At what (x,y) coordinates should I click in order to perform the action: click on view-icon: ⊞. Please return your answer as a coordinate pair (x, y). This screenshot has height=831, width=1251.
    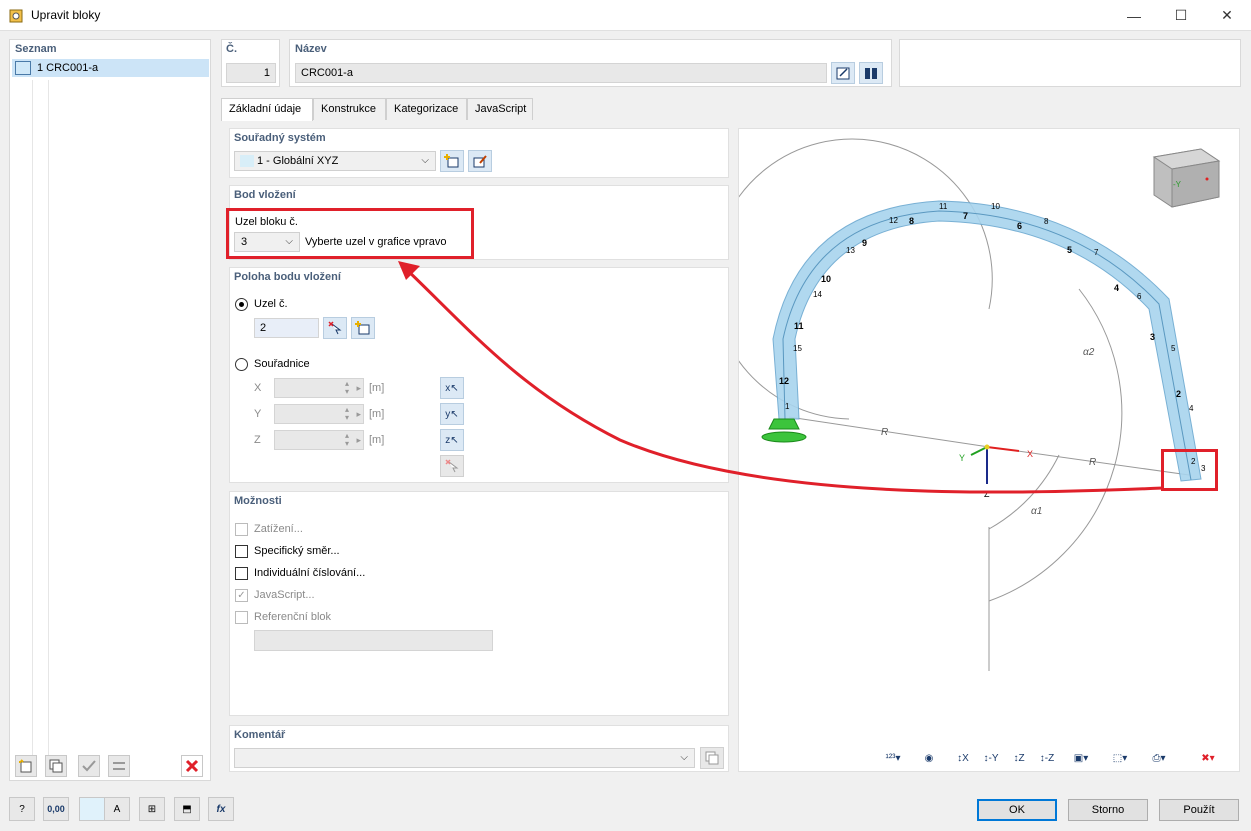
    Looking at the image, I should click on (152, 809).